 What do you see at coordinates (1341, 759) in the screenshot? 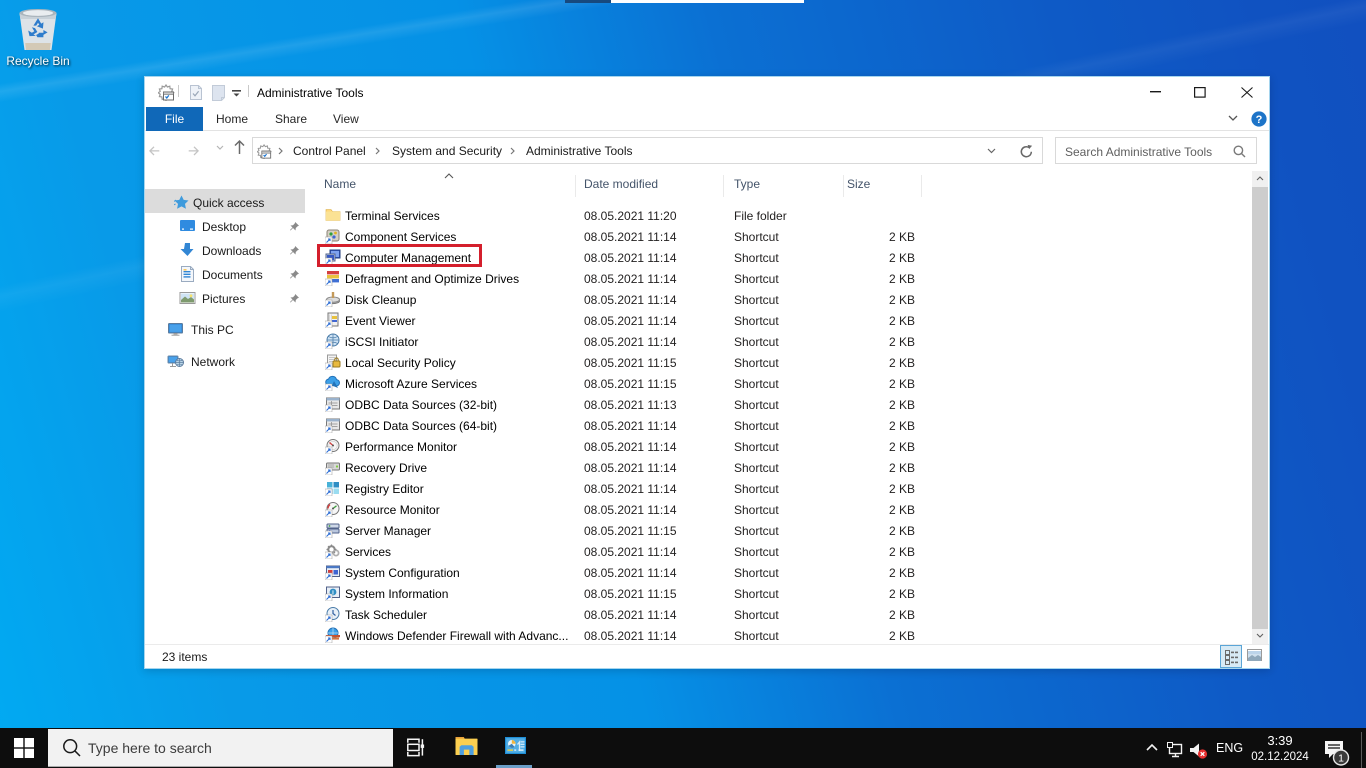
I see `svg-text: 1` at bounding box center [1341, 759].